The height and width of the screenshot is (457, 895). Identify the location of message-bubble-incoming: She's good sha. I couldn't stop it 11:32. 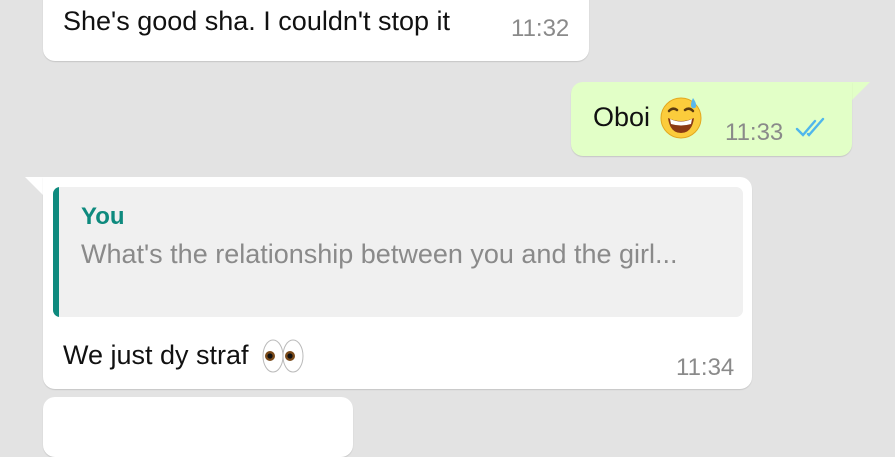
(316, 30).